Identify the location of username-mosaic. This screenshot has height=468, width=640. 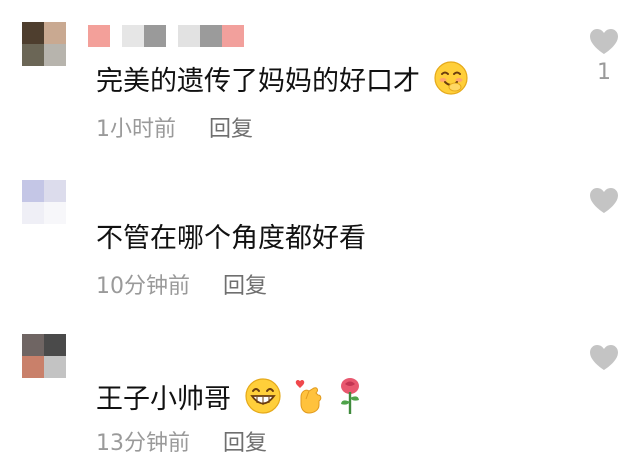
(166, 36).